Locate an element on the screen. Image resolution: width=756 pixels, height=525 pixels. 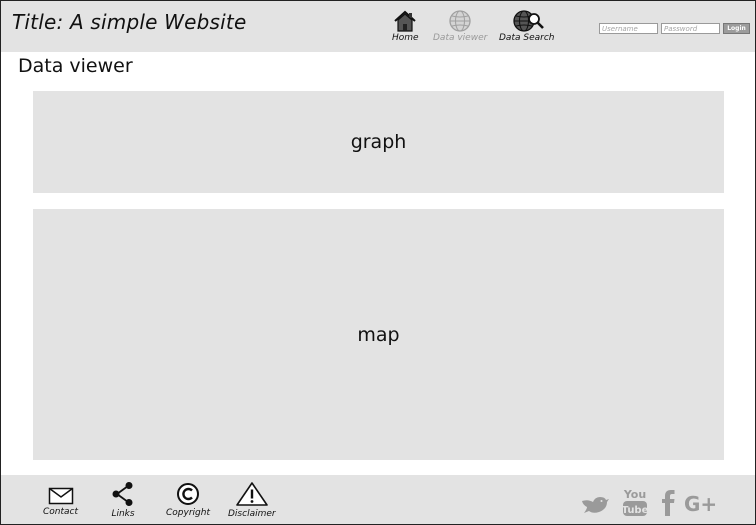
footer-links: Links is located at coordinates (123, 500).